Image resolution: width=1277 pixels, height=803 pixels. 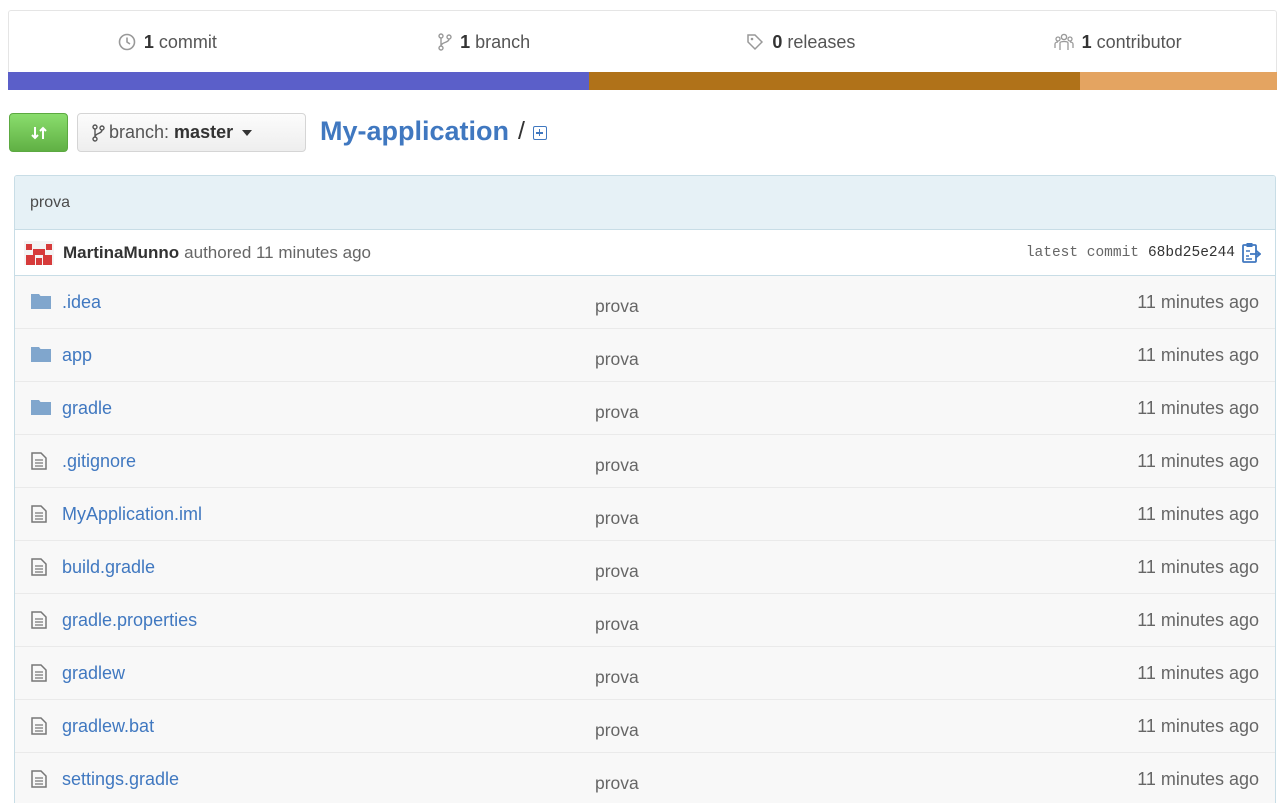 What do you see at coordinates (1063, 41) in the screenshot?
I see `organization-icon` at bounding box center [1063, 41].